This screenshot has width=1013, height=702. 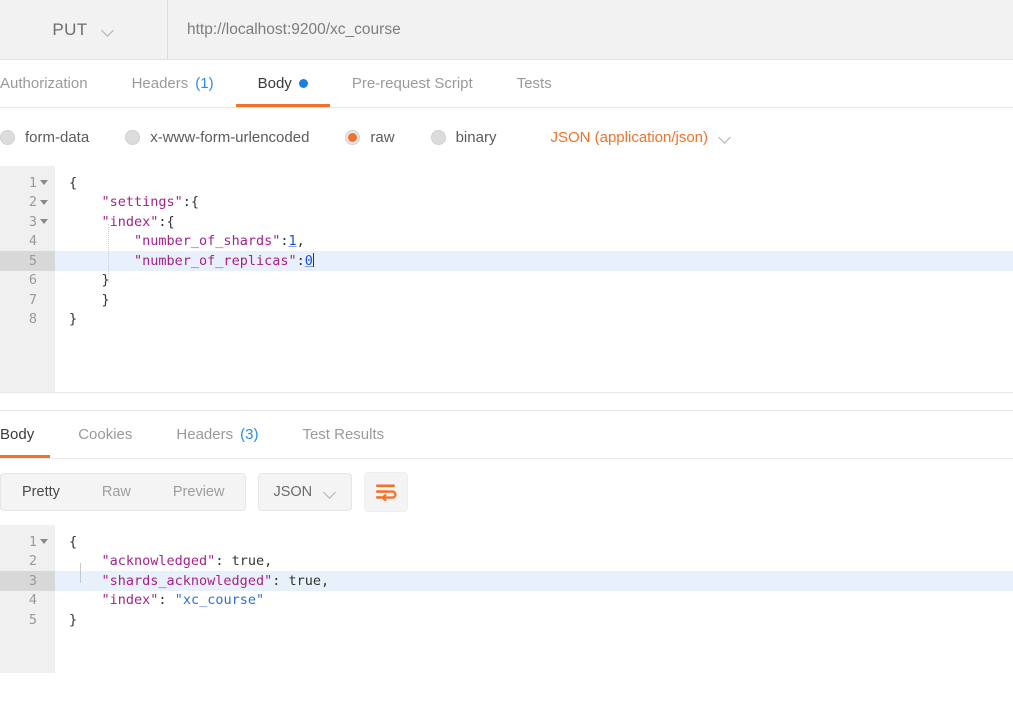 What do you see at coordinates (313, 259) in the screenshot?
I see `text-caret` at bounding box center [313, 259].